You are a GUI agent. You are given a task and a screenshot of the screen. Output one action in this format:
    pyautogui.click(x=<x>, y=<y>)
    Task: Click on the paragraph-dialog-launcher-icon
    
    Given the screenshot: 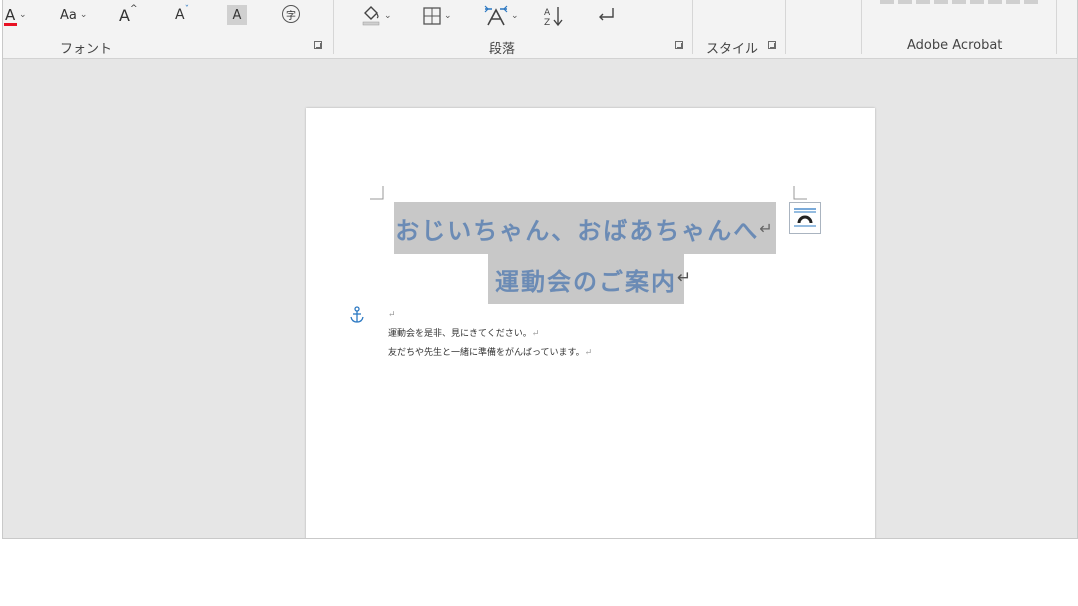 What is the action you would take?
    pyautogui.click(x=679, y=45)
    